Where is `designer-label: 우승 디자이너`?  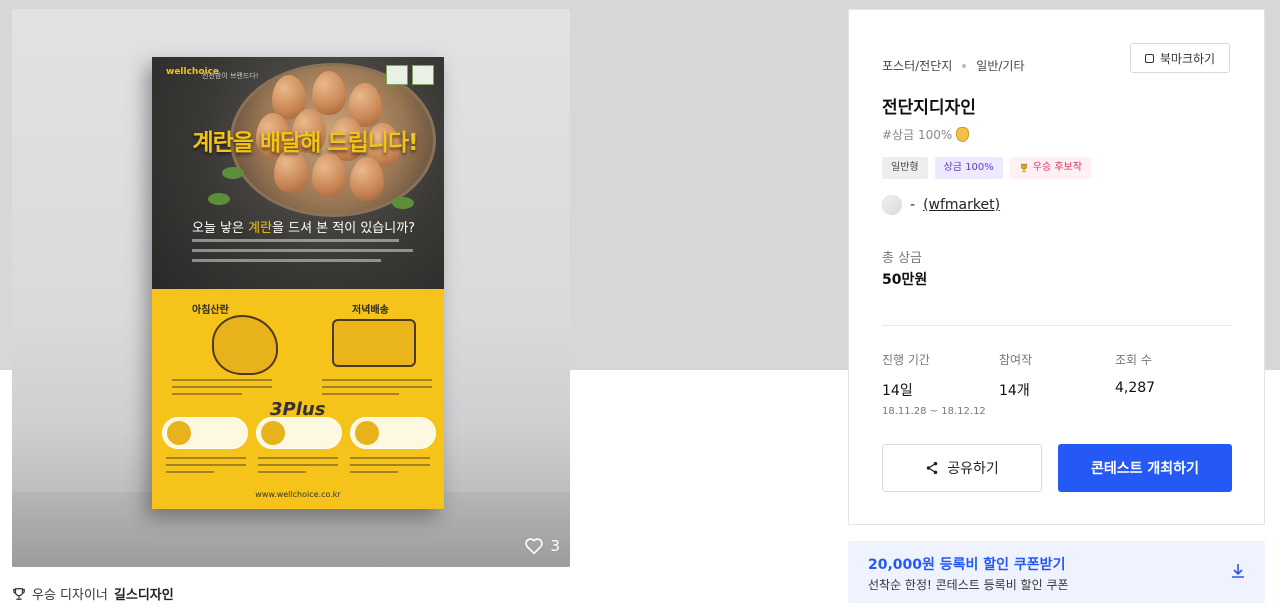 designer-label: 우승 디자이너 is located at coordinates (70, 595).